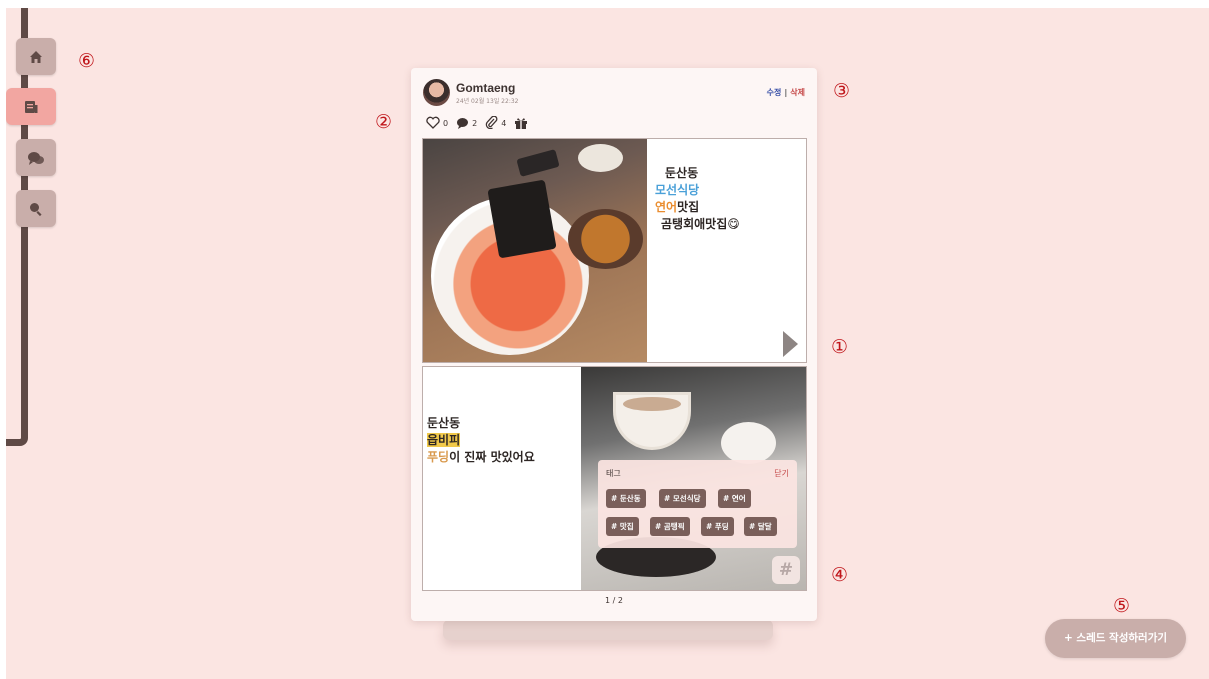 The width and height of the screenshot is (1209, 679). Describe the element at coordinates (700, 224) in the screenshot. I see `caption-line: 곰탱회애맛집😋` at that location.